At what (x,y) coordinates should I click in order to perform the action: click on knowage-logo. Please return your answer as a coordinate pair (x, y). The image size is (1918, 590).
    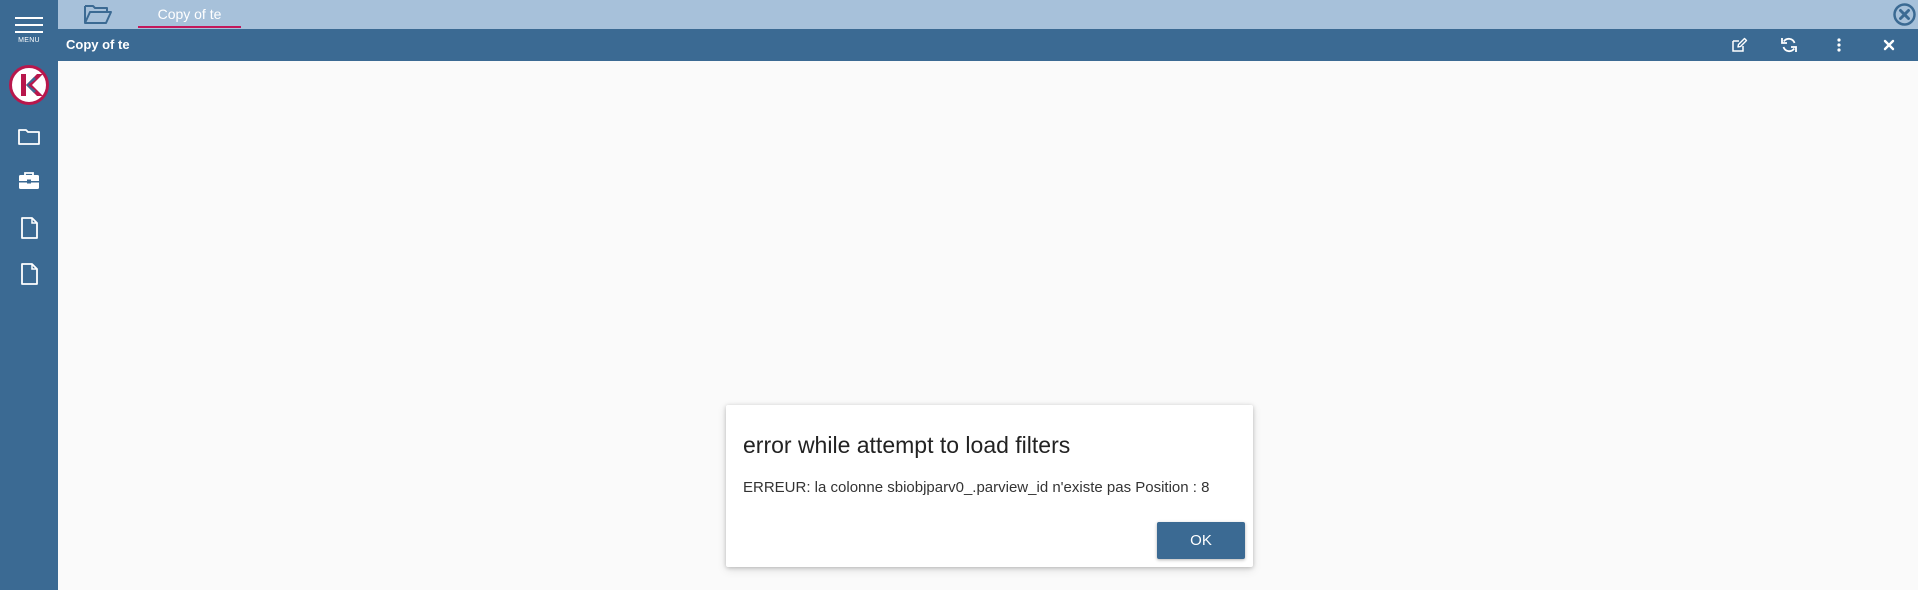
    Looking at the image, I should click on (29, 85).